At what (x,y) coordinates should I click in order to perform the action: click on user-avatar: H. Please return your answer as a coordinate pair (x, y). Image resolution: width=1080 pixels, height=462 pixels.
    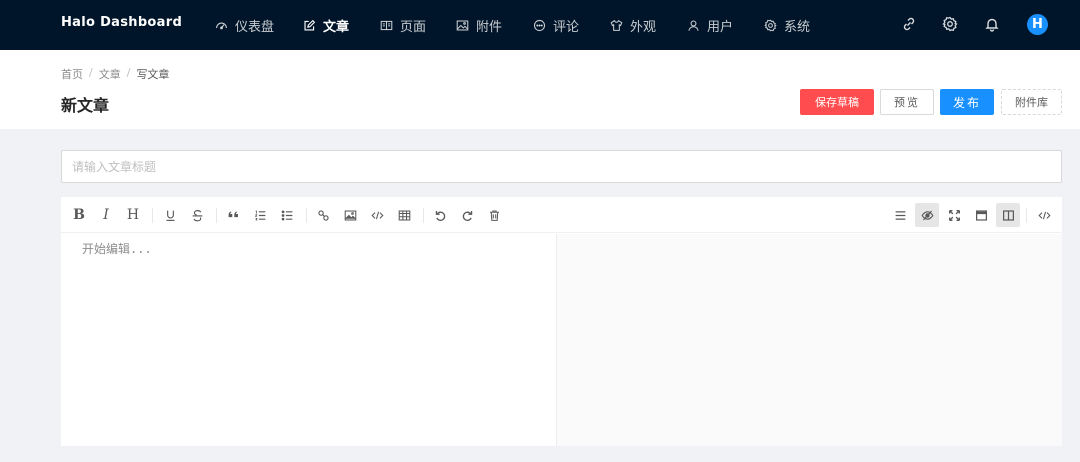
    Looking at the image, I should click on (1037, 24).